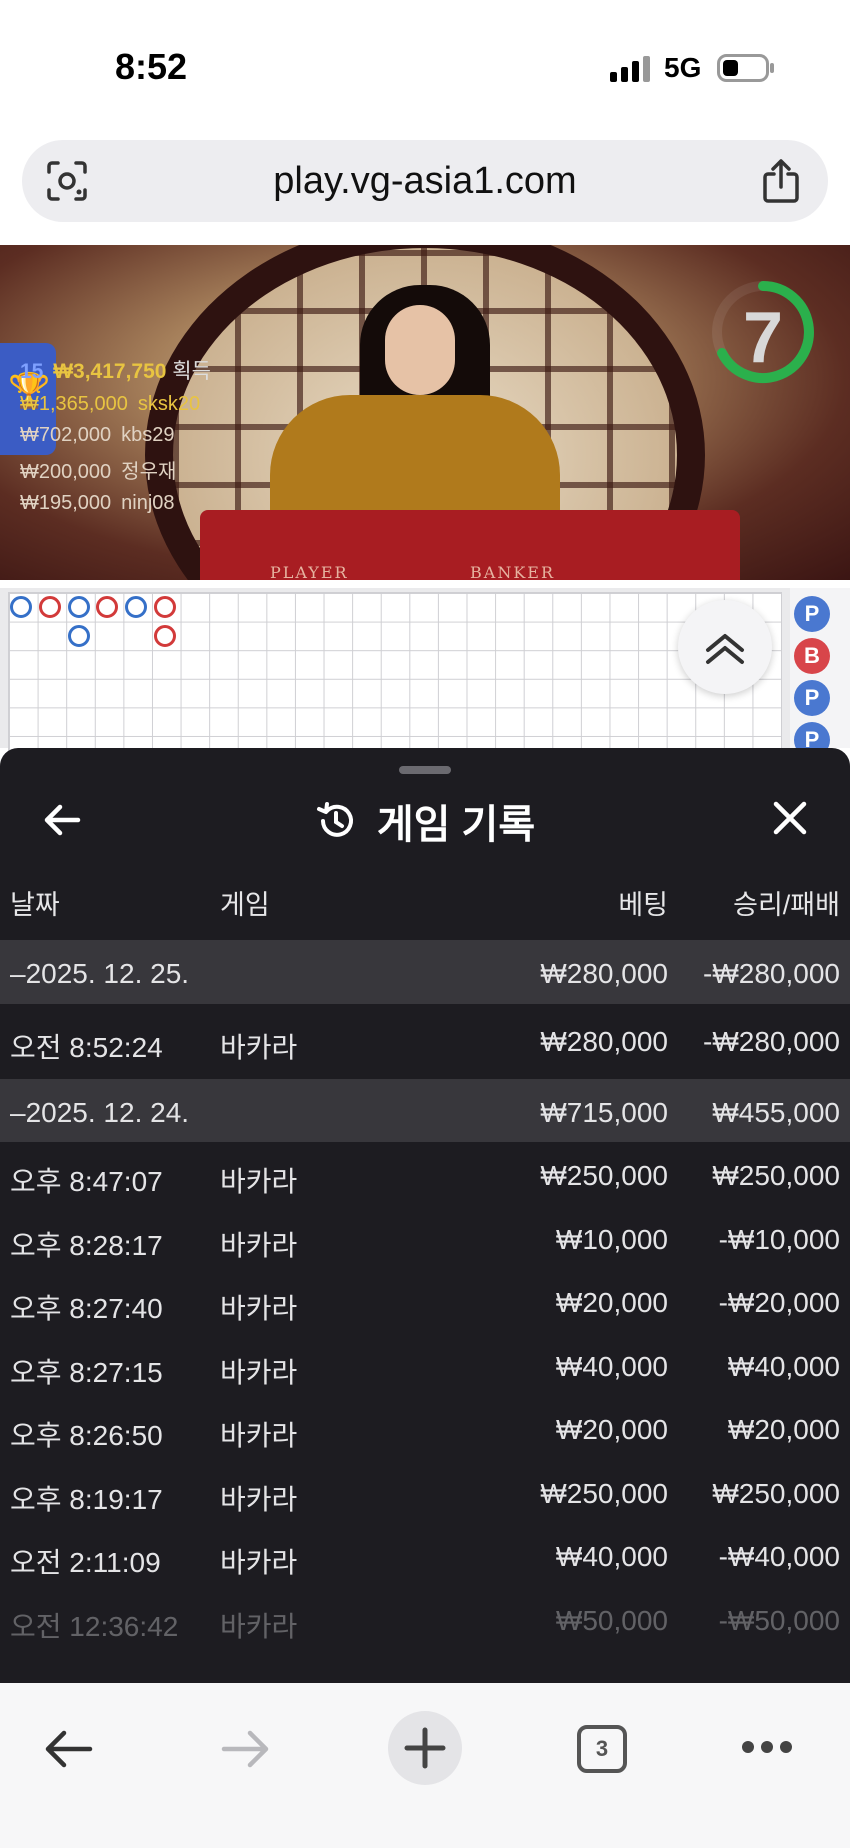 This screenshot has width=850, height=1848. What do you see at coordinates (86, 1372) in the screenshot?
I see `row-time: 오후 8:27:15` at bounding box center [86, 1372].